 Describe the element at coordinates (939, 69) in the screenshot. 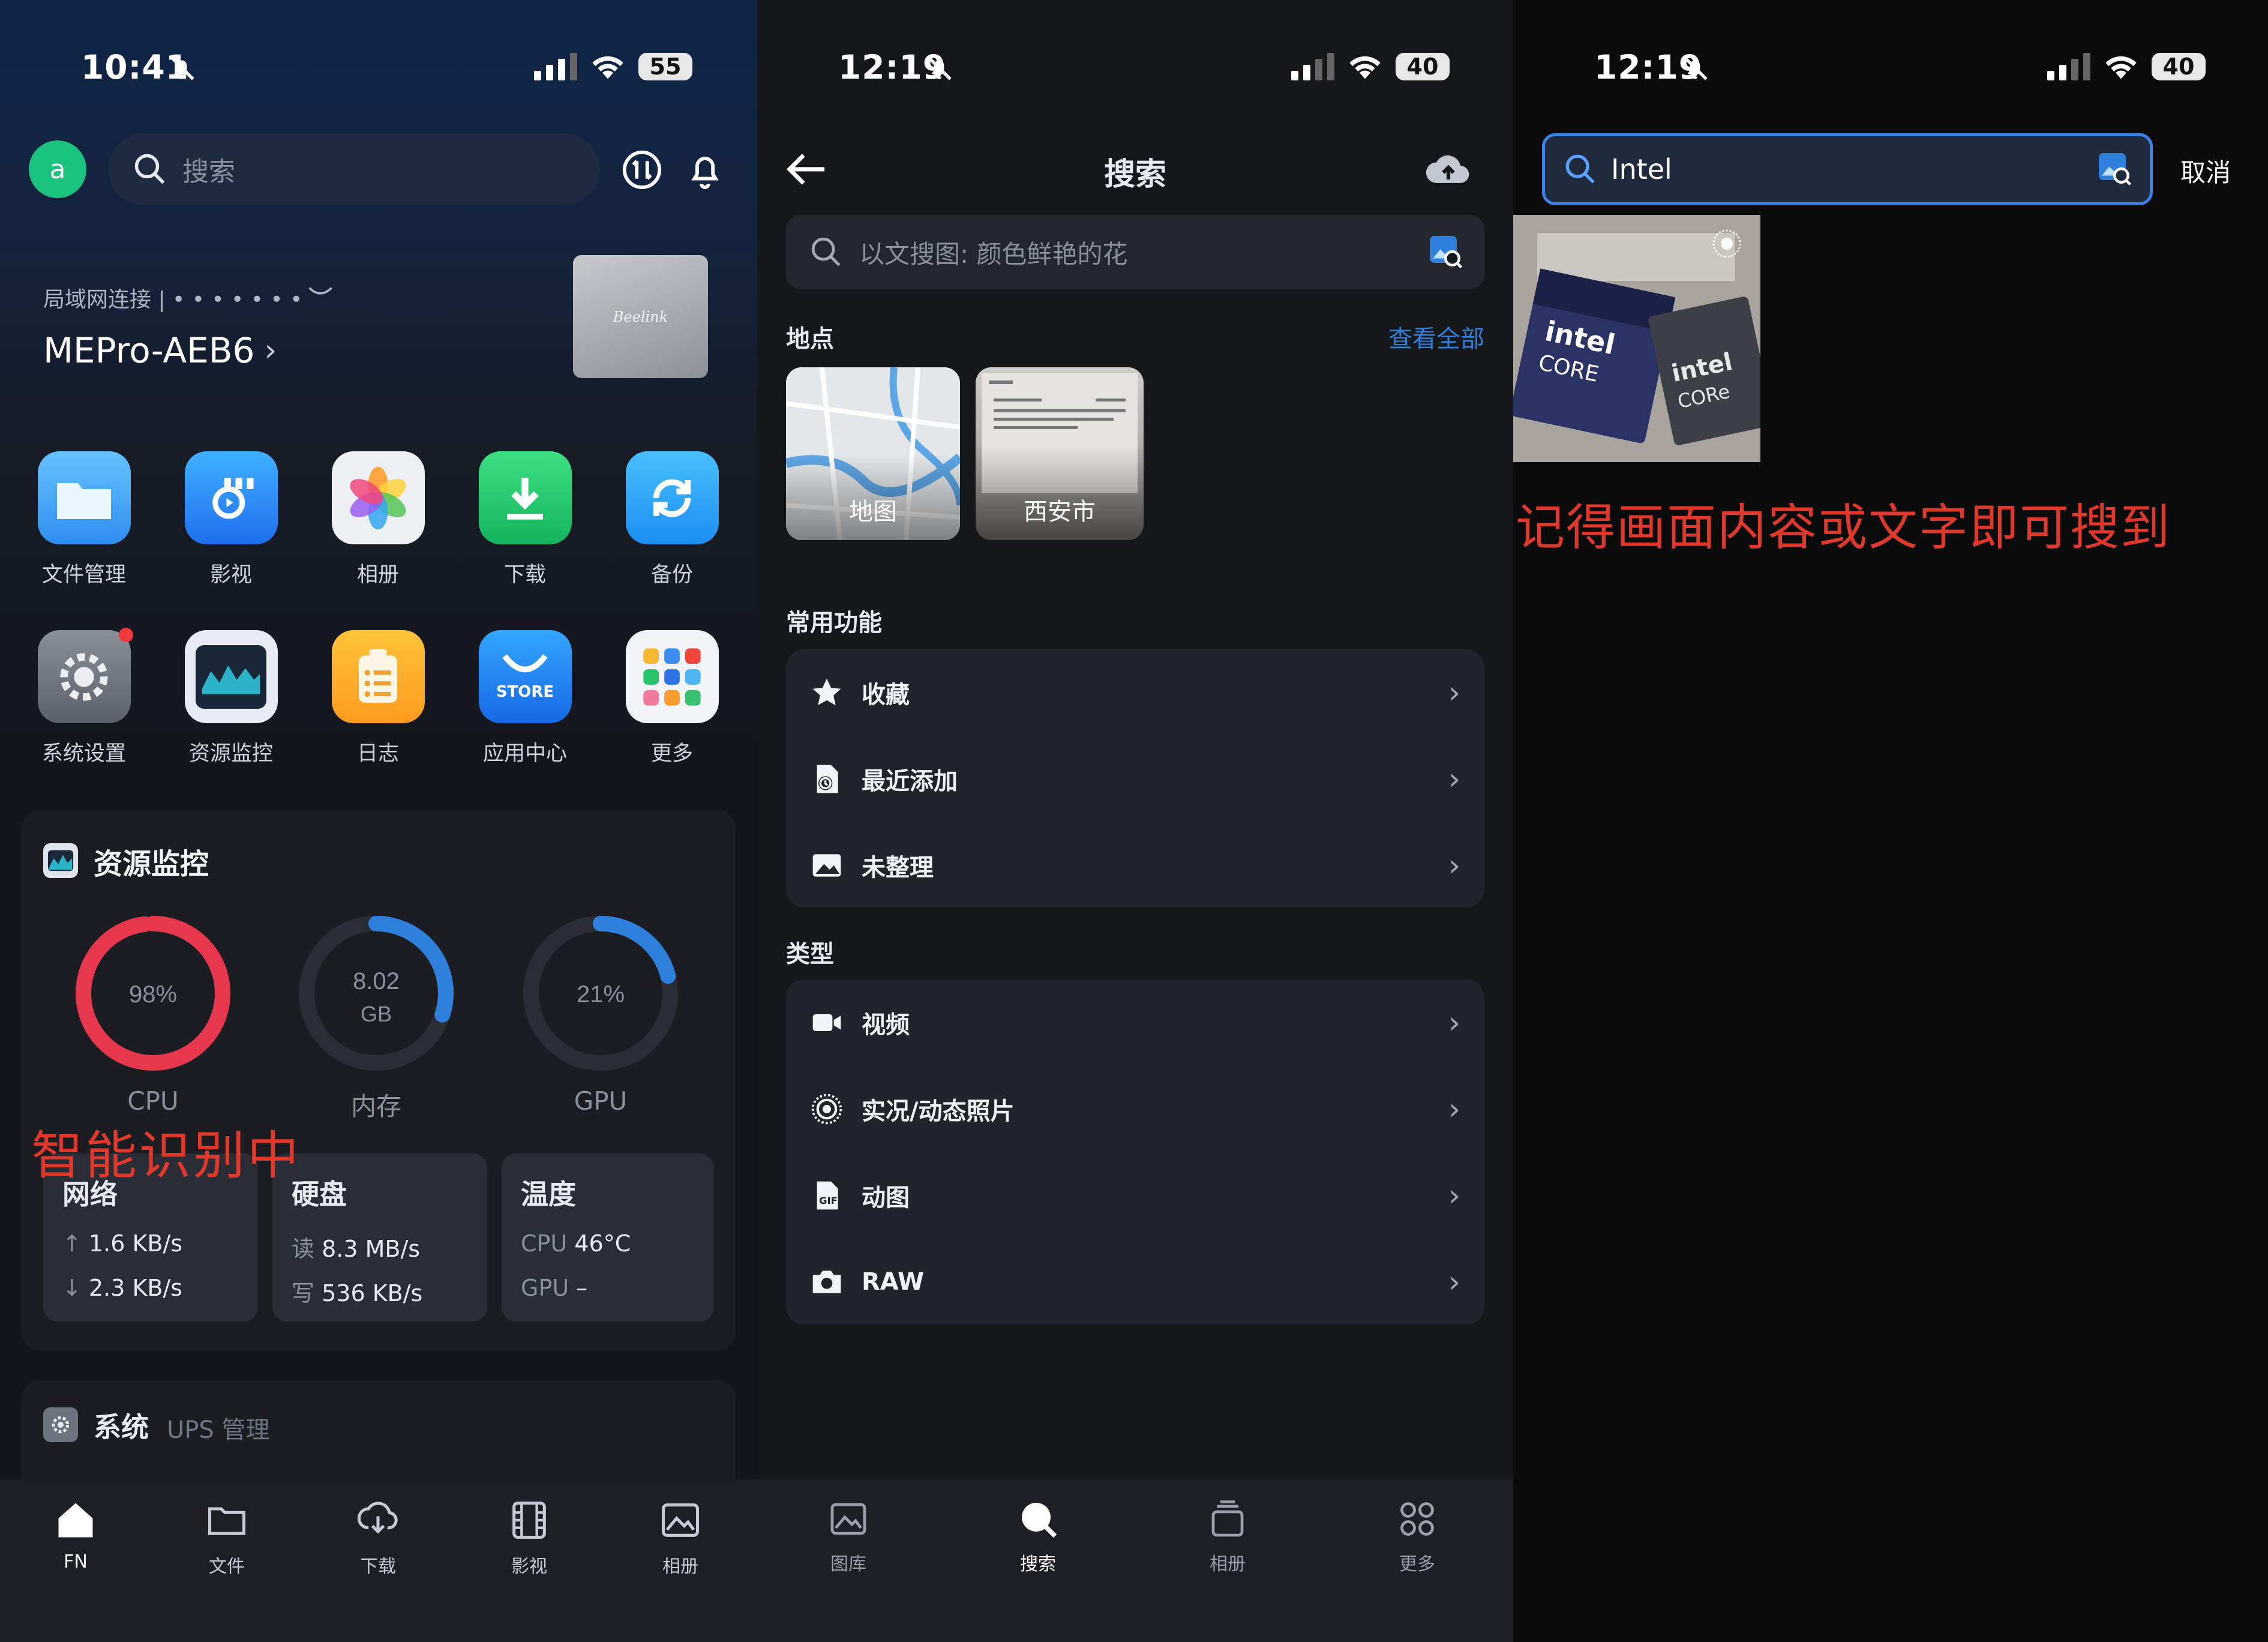

I see `silent-bell-icon` at that location.